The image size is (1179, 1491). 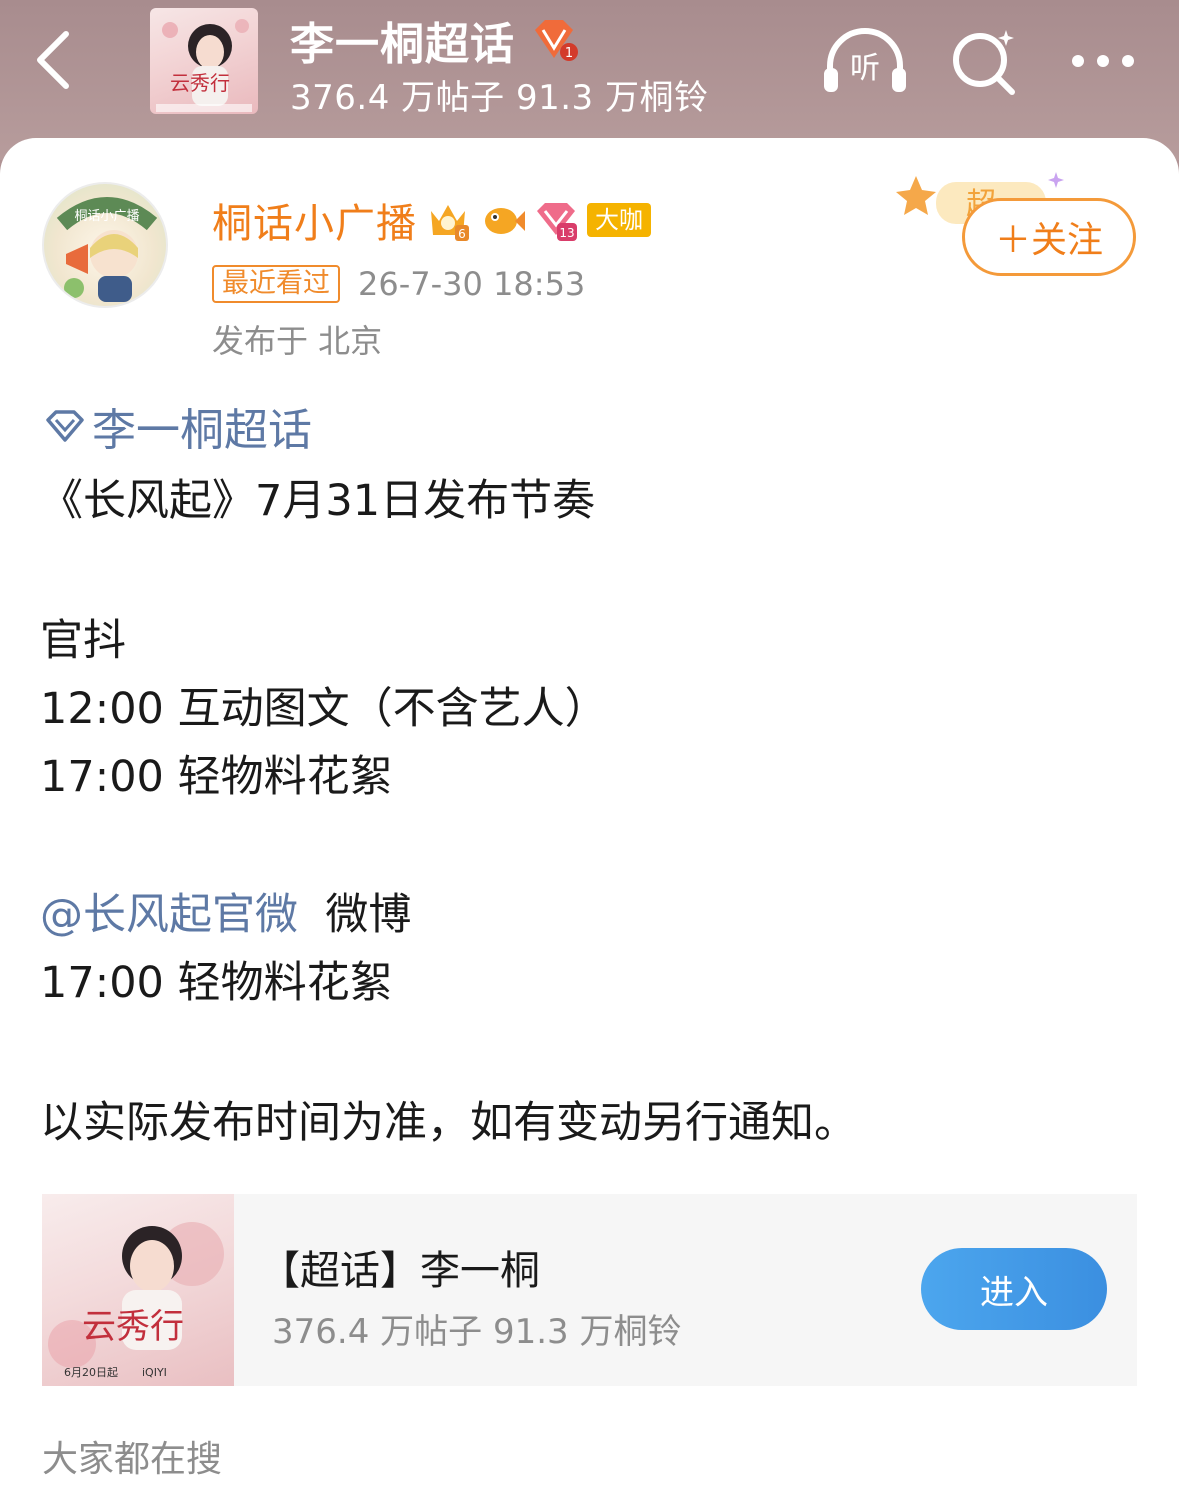 I want to click on poster-art: 云秀行, so click(x=204, y=65).